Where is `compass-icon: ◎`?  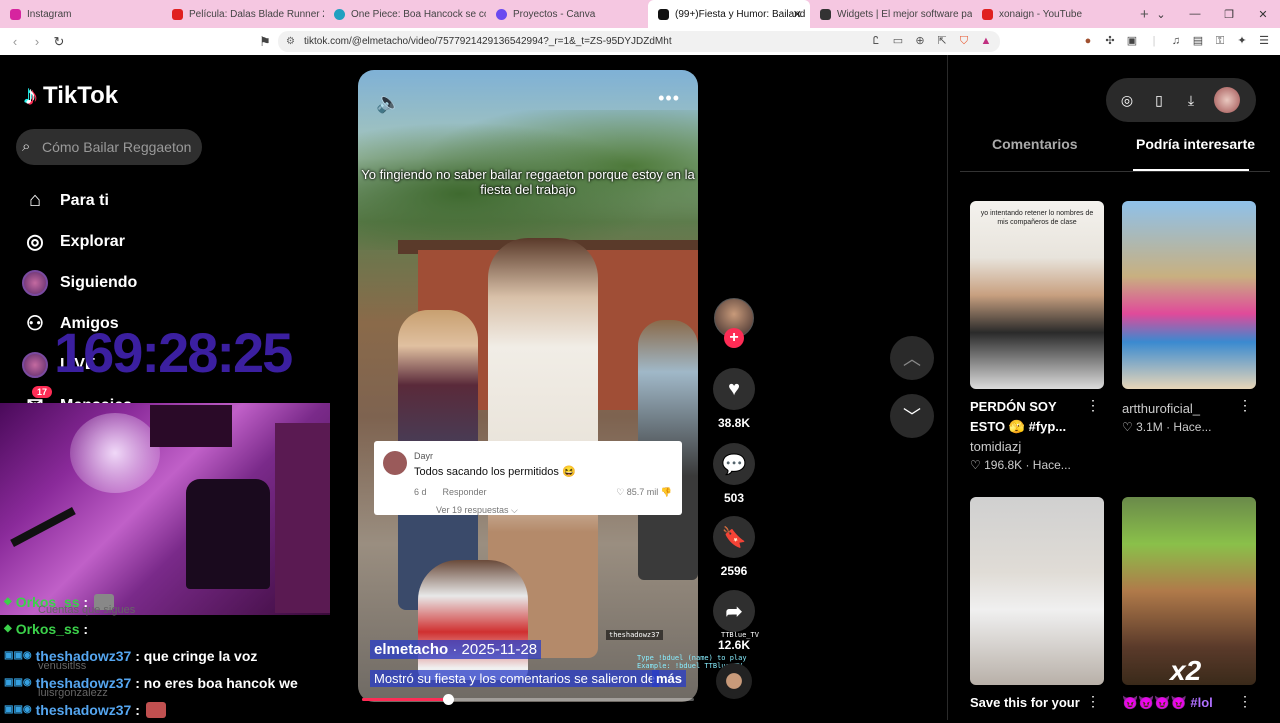 compass-icon: ◎ is located at coordinates (35, 242).